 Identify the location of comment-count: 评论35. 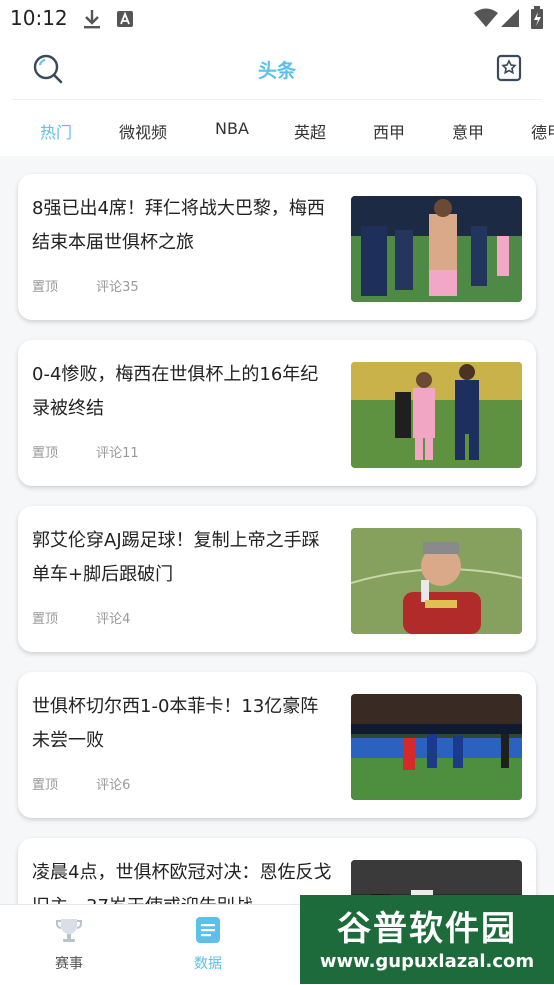
(117, 287).